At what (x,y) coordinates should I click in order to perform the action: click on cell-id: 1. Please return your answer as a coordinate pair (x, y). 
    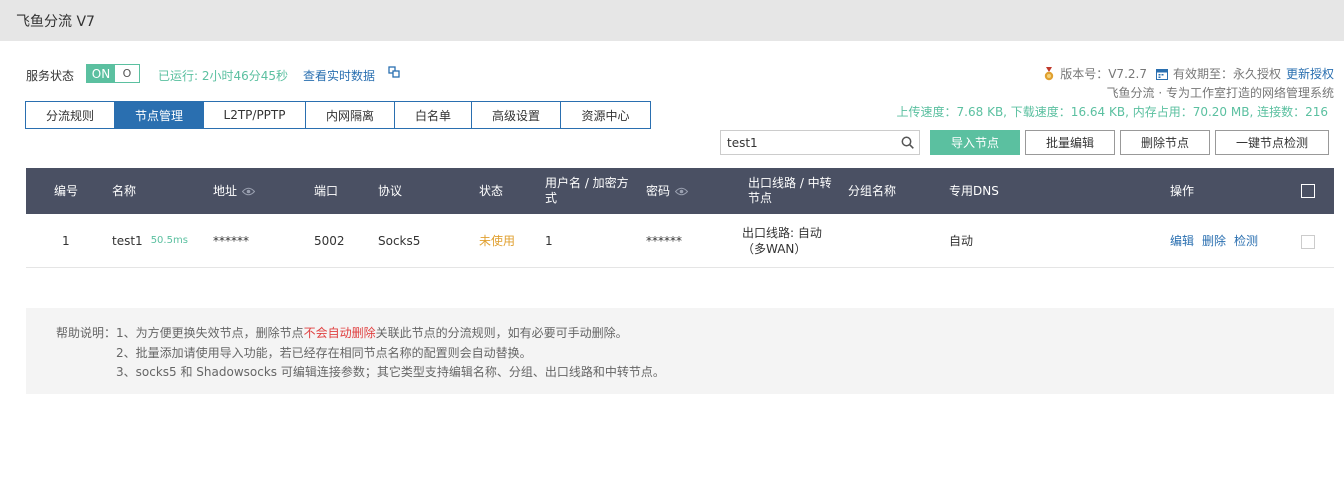
    Looking at the image, I should click on (66, 241).